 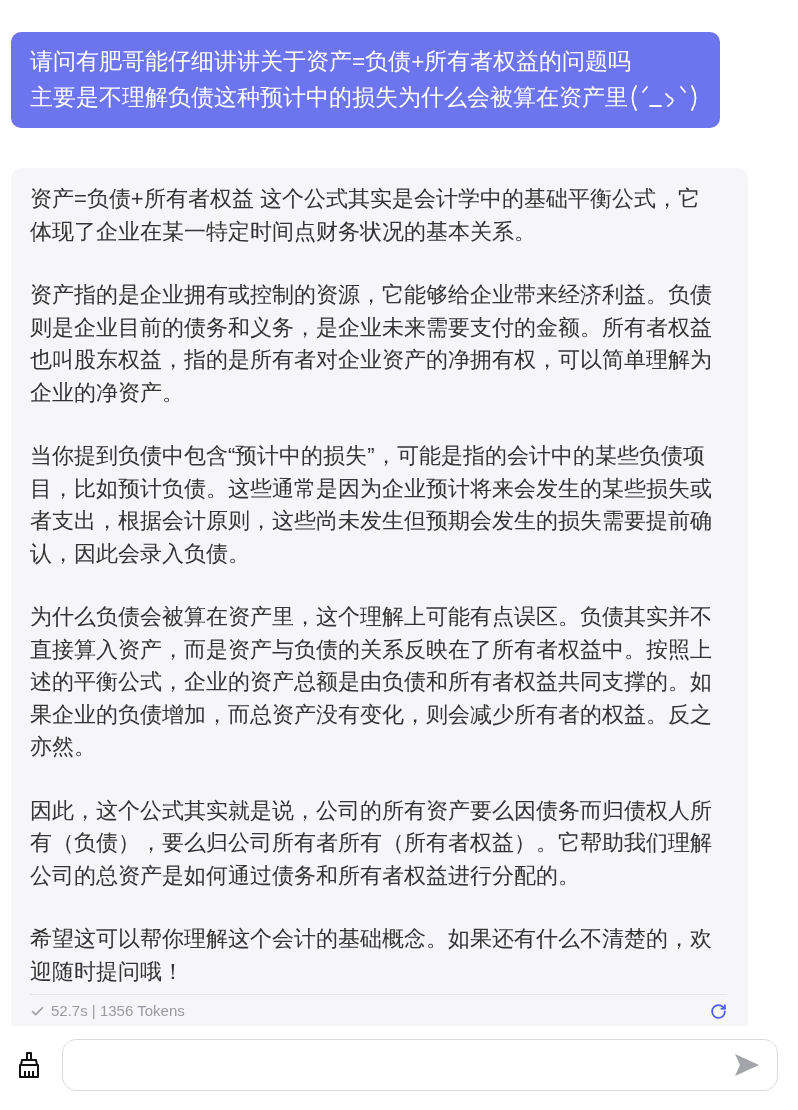 I want to click on response-stats: 52.7s | 1356 Tokens, so click(x=118, y=1011).